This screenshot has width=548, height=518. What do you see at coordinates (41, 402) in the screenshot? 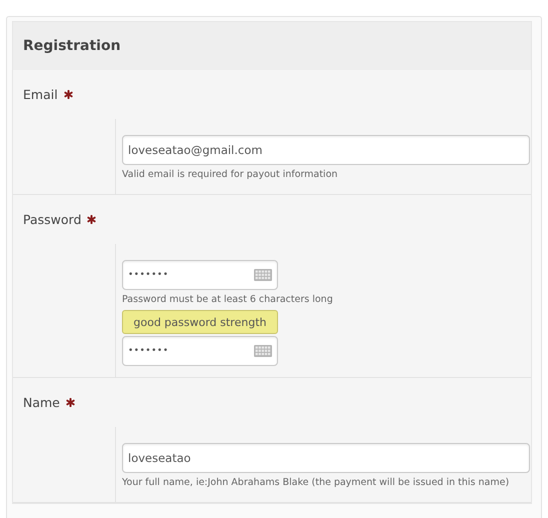
I see `field-label: Name` at bounding box center [41, 402].